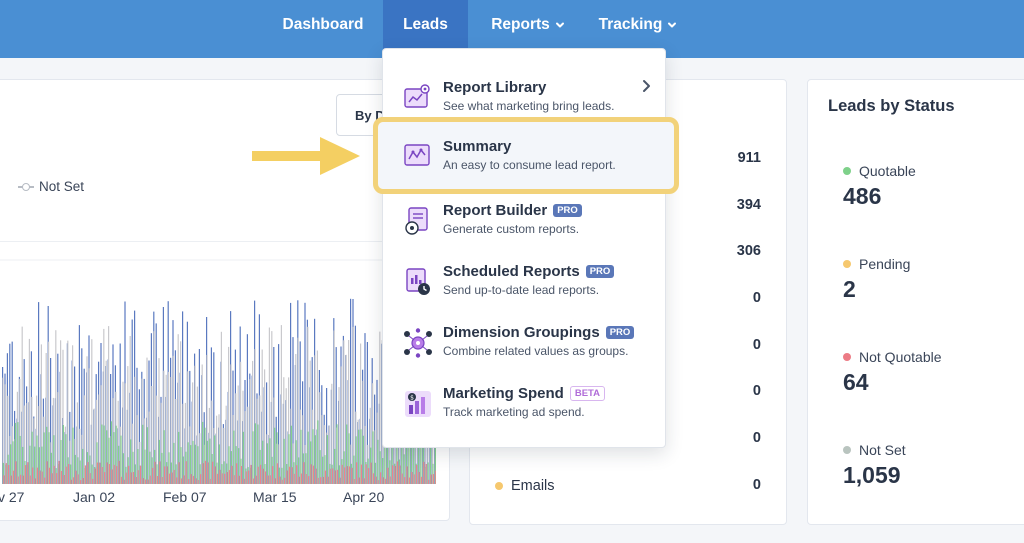  What do you see at coordinates (418, 281) in the screenshot?
I see `scheduled-report-icon` at bounding box center [418, 281].